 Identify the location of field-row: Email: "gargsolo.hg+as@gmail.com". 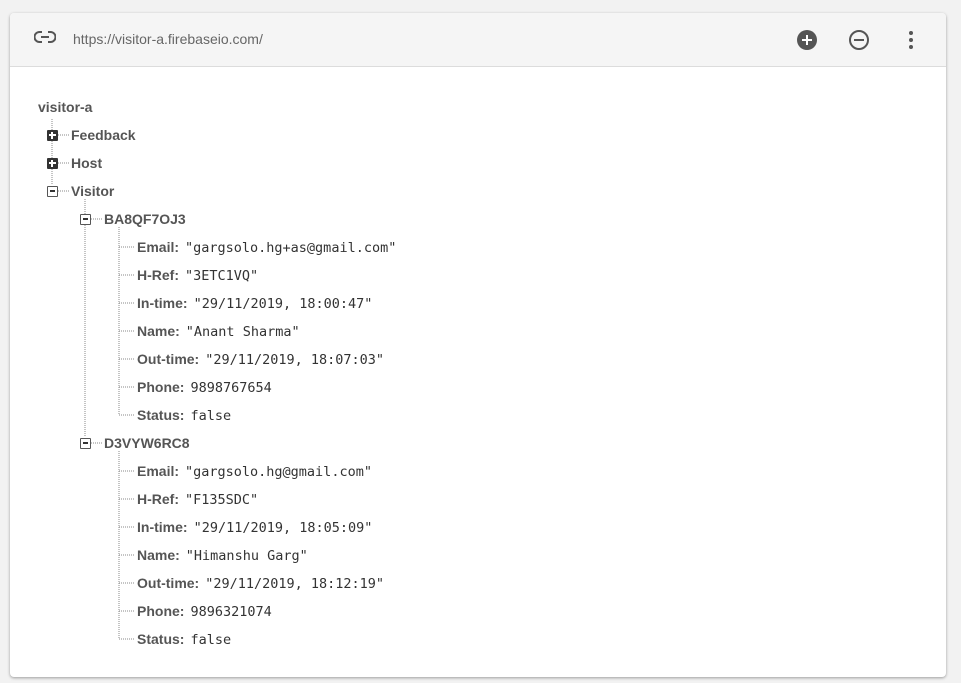
(266, 247).